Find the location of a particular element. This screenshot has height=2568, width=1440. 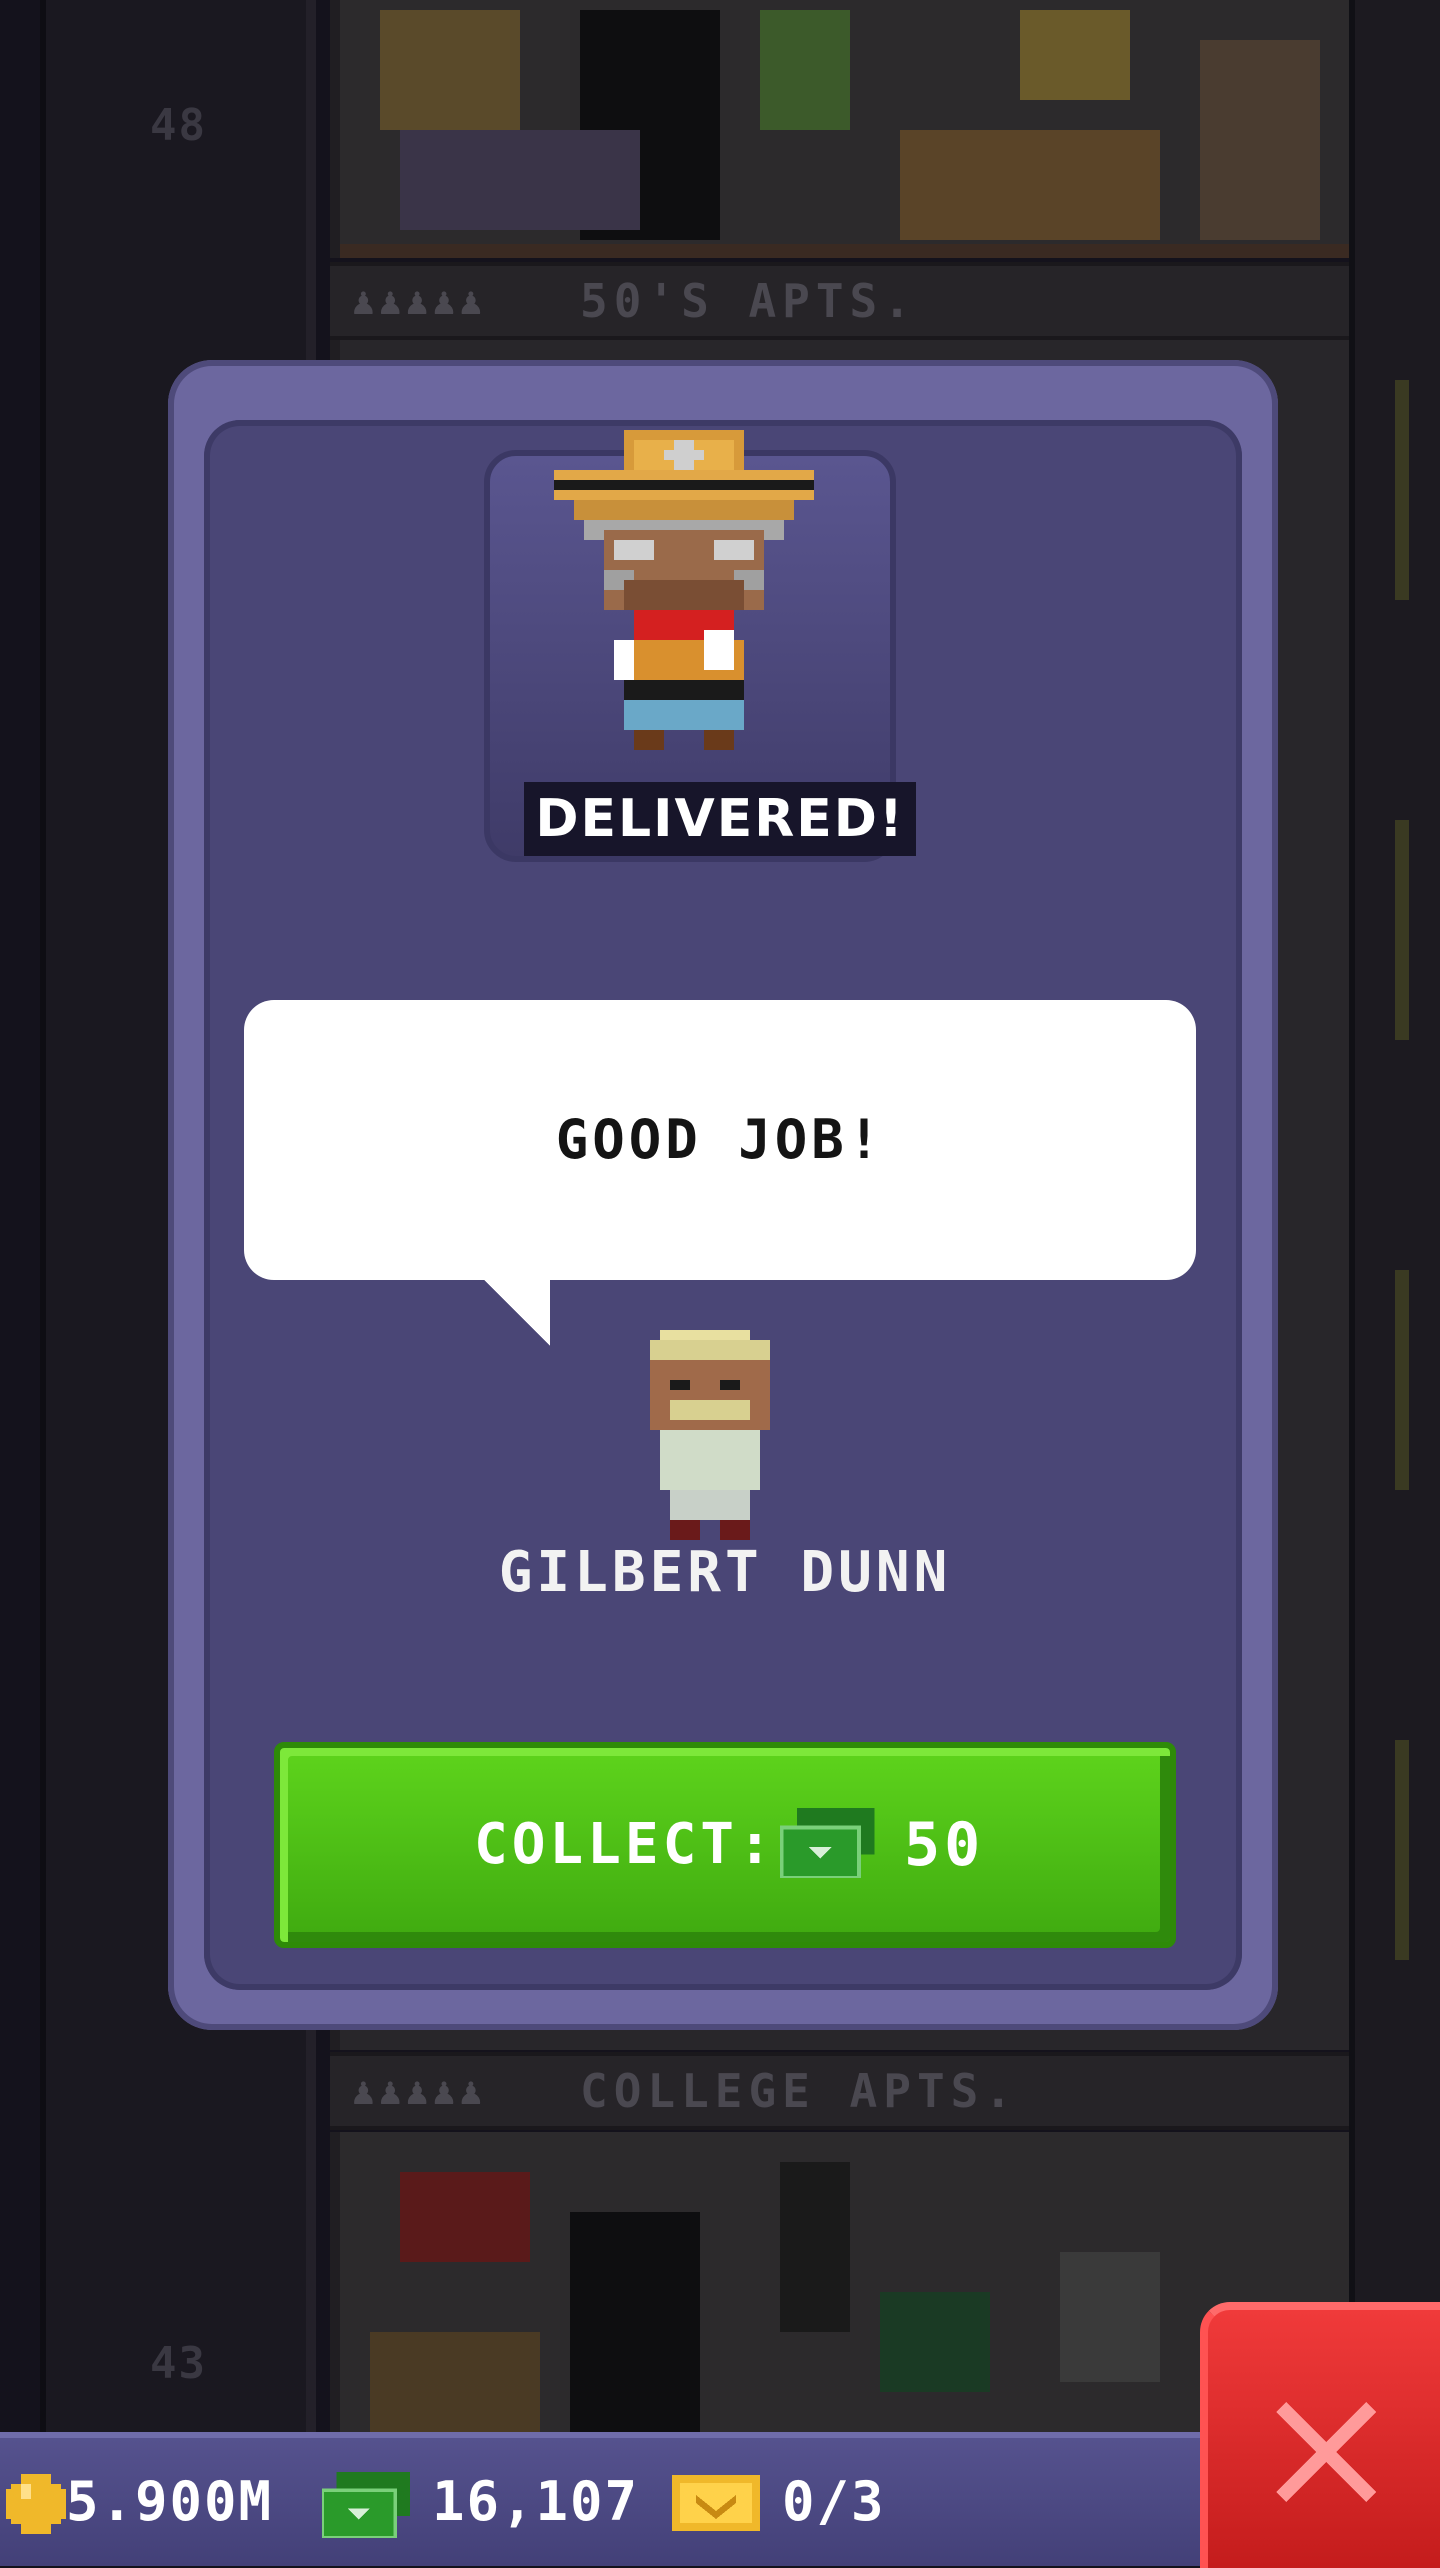

room-50s-apts is located at coordinates (855, 129).